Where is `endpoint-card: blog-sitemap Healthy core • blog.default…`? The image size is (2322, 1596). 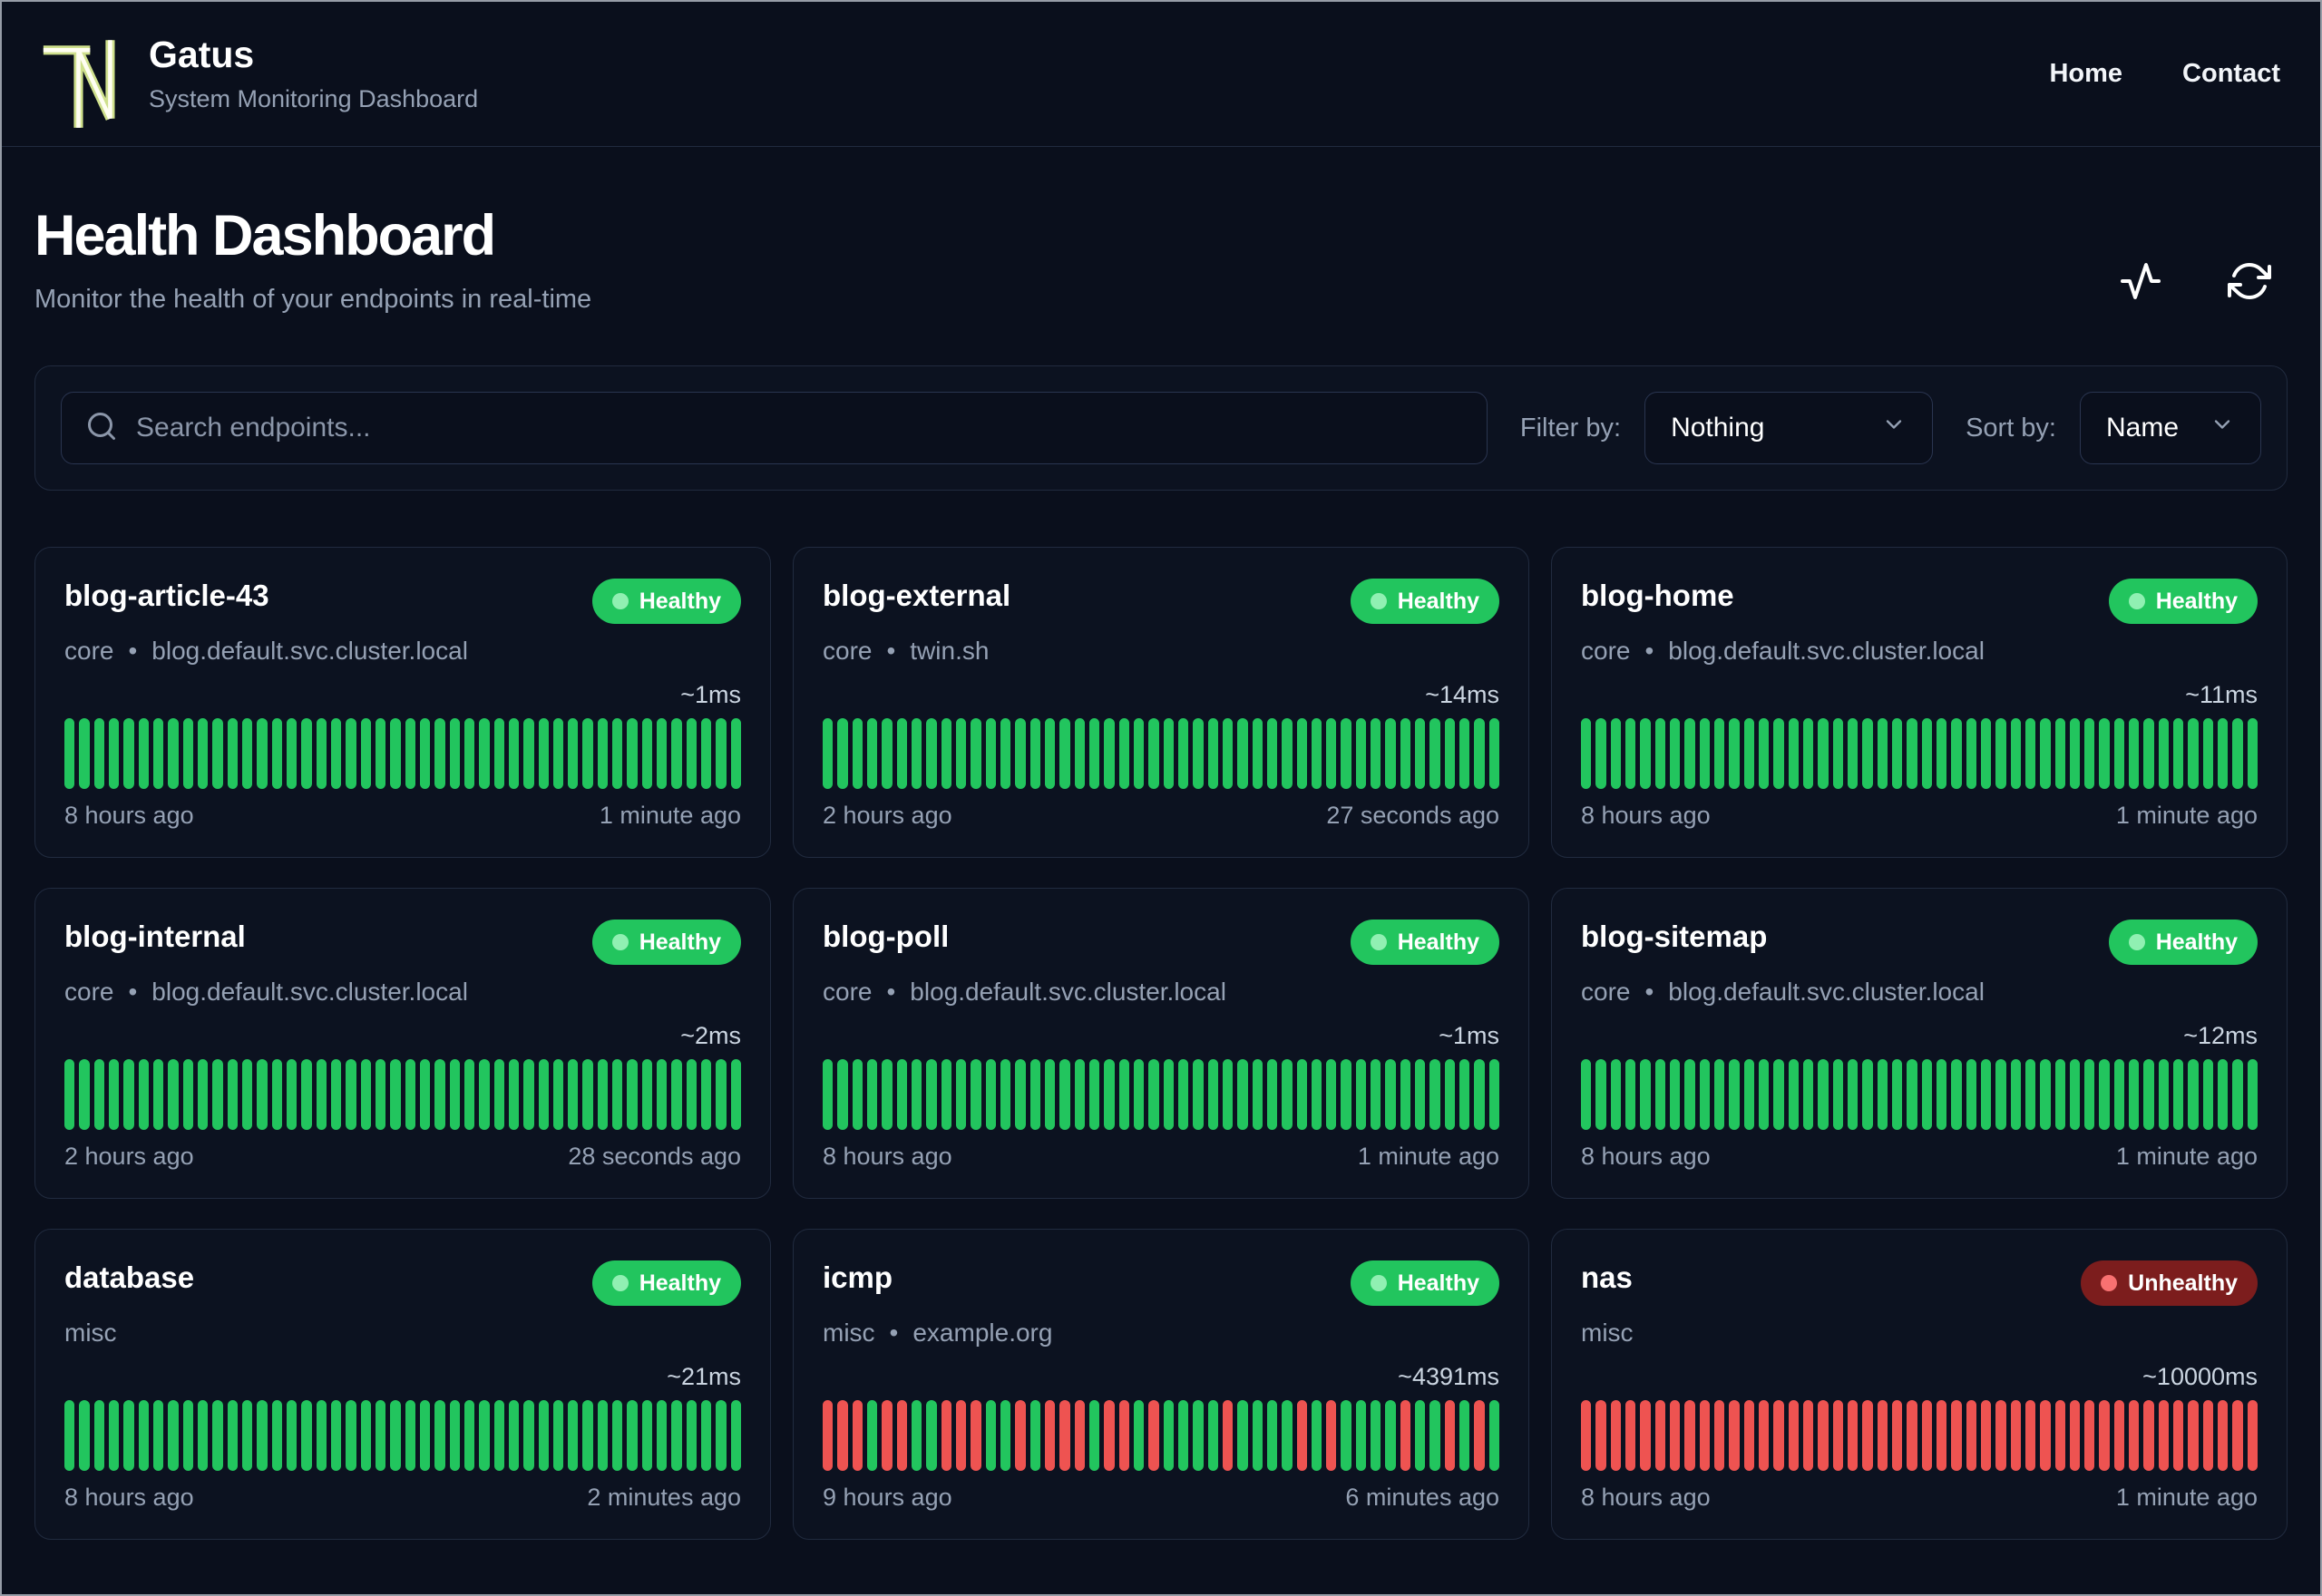 endpoint-card: blog-sitemap Healthy core • blog.default… is located at coordinates (1920, 1043).